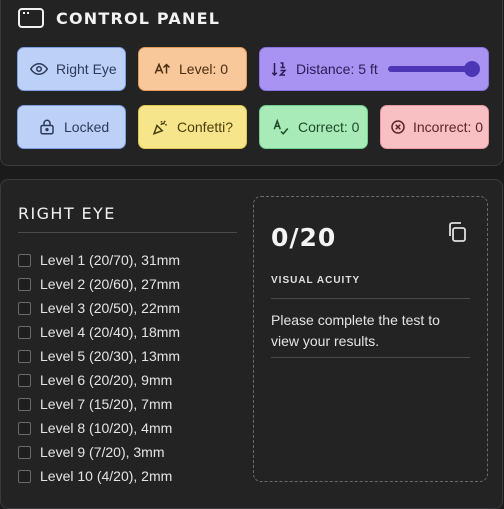 This screenshot has width=504, height=509. What do you see at coordinates (102, 452) in the screenshot?
I see `level-label: Level 9 (7/20), 3mm` at bounding box center [102, 452].